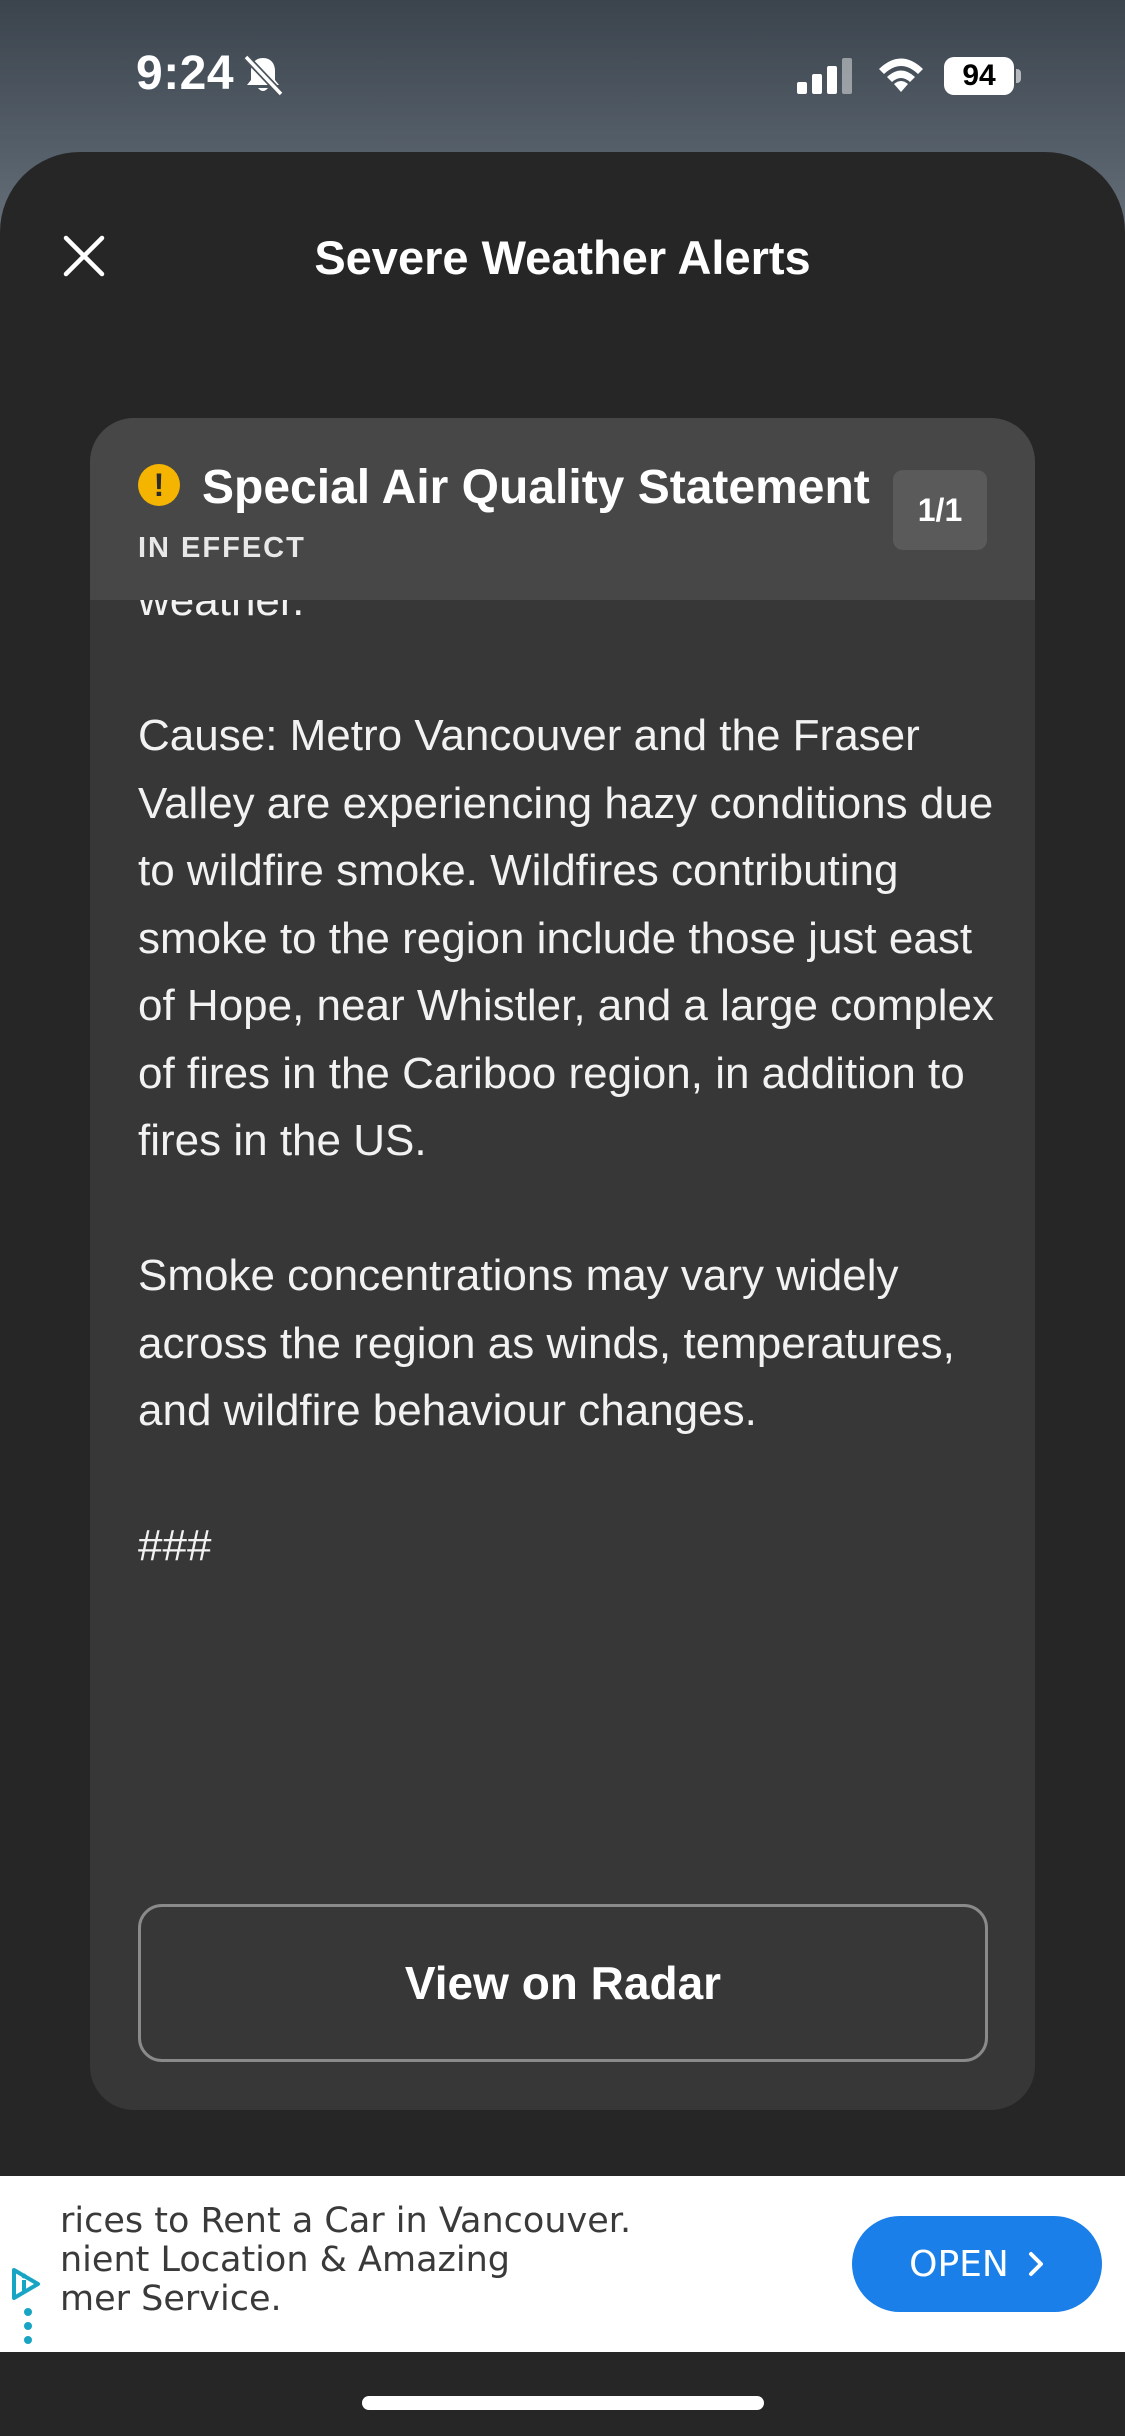 This screenshot has width=1125, height=2436. What do you see at coordinates (901, 75) in the screenshot?
I see `wifi-icon` at bounding box center [901, 75].